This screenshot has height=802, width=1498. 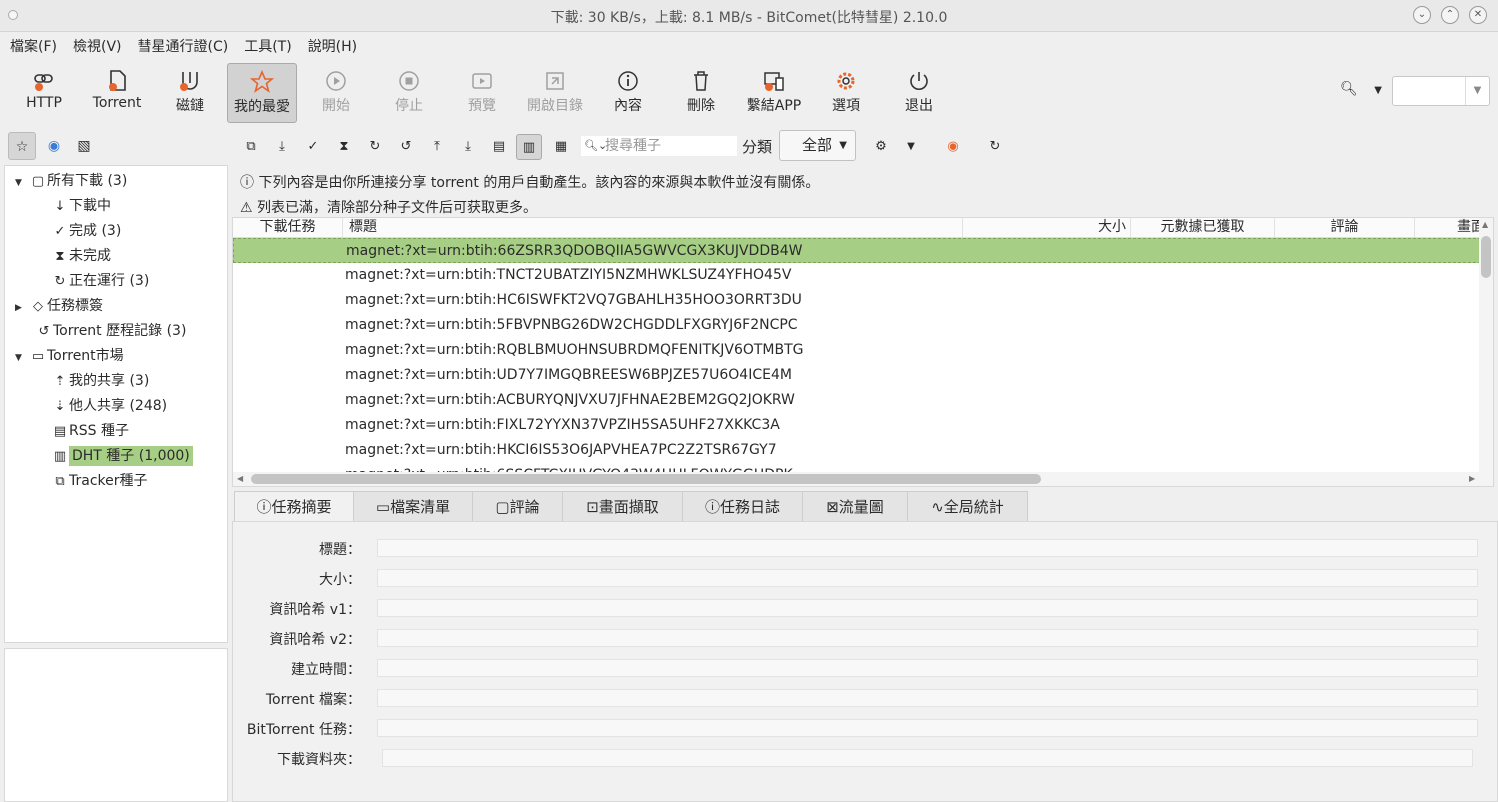 What do you see at coordinates (375, 147) in the screenshot?
I see `refresh-icon: ↻` at bounding box center [375, 147].